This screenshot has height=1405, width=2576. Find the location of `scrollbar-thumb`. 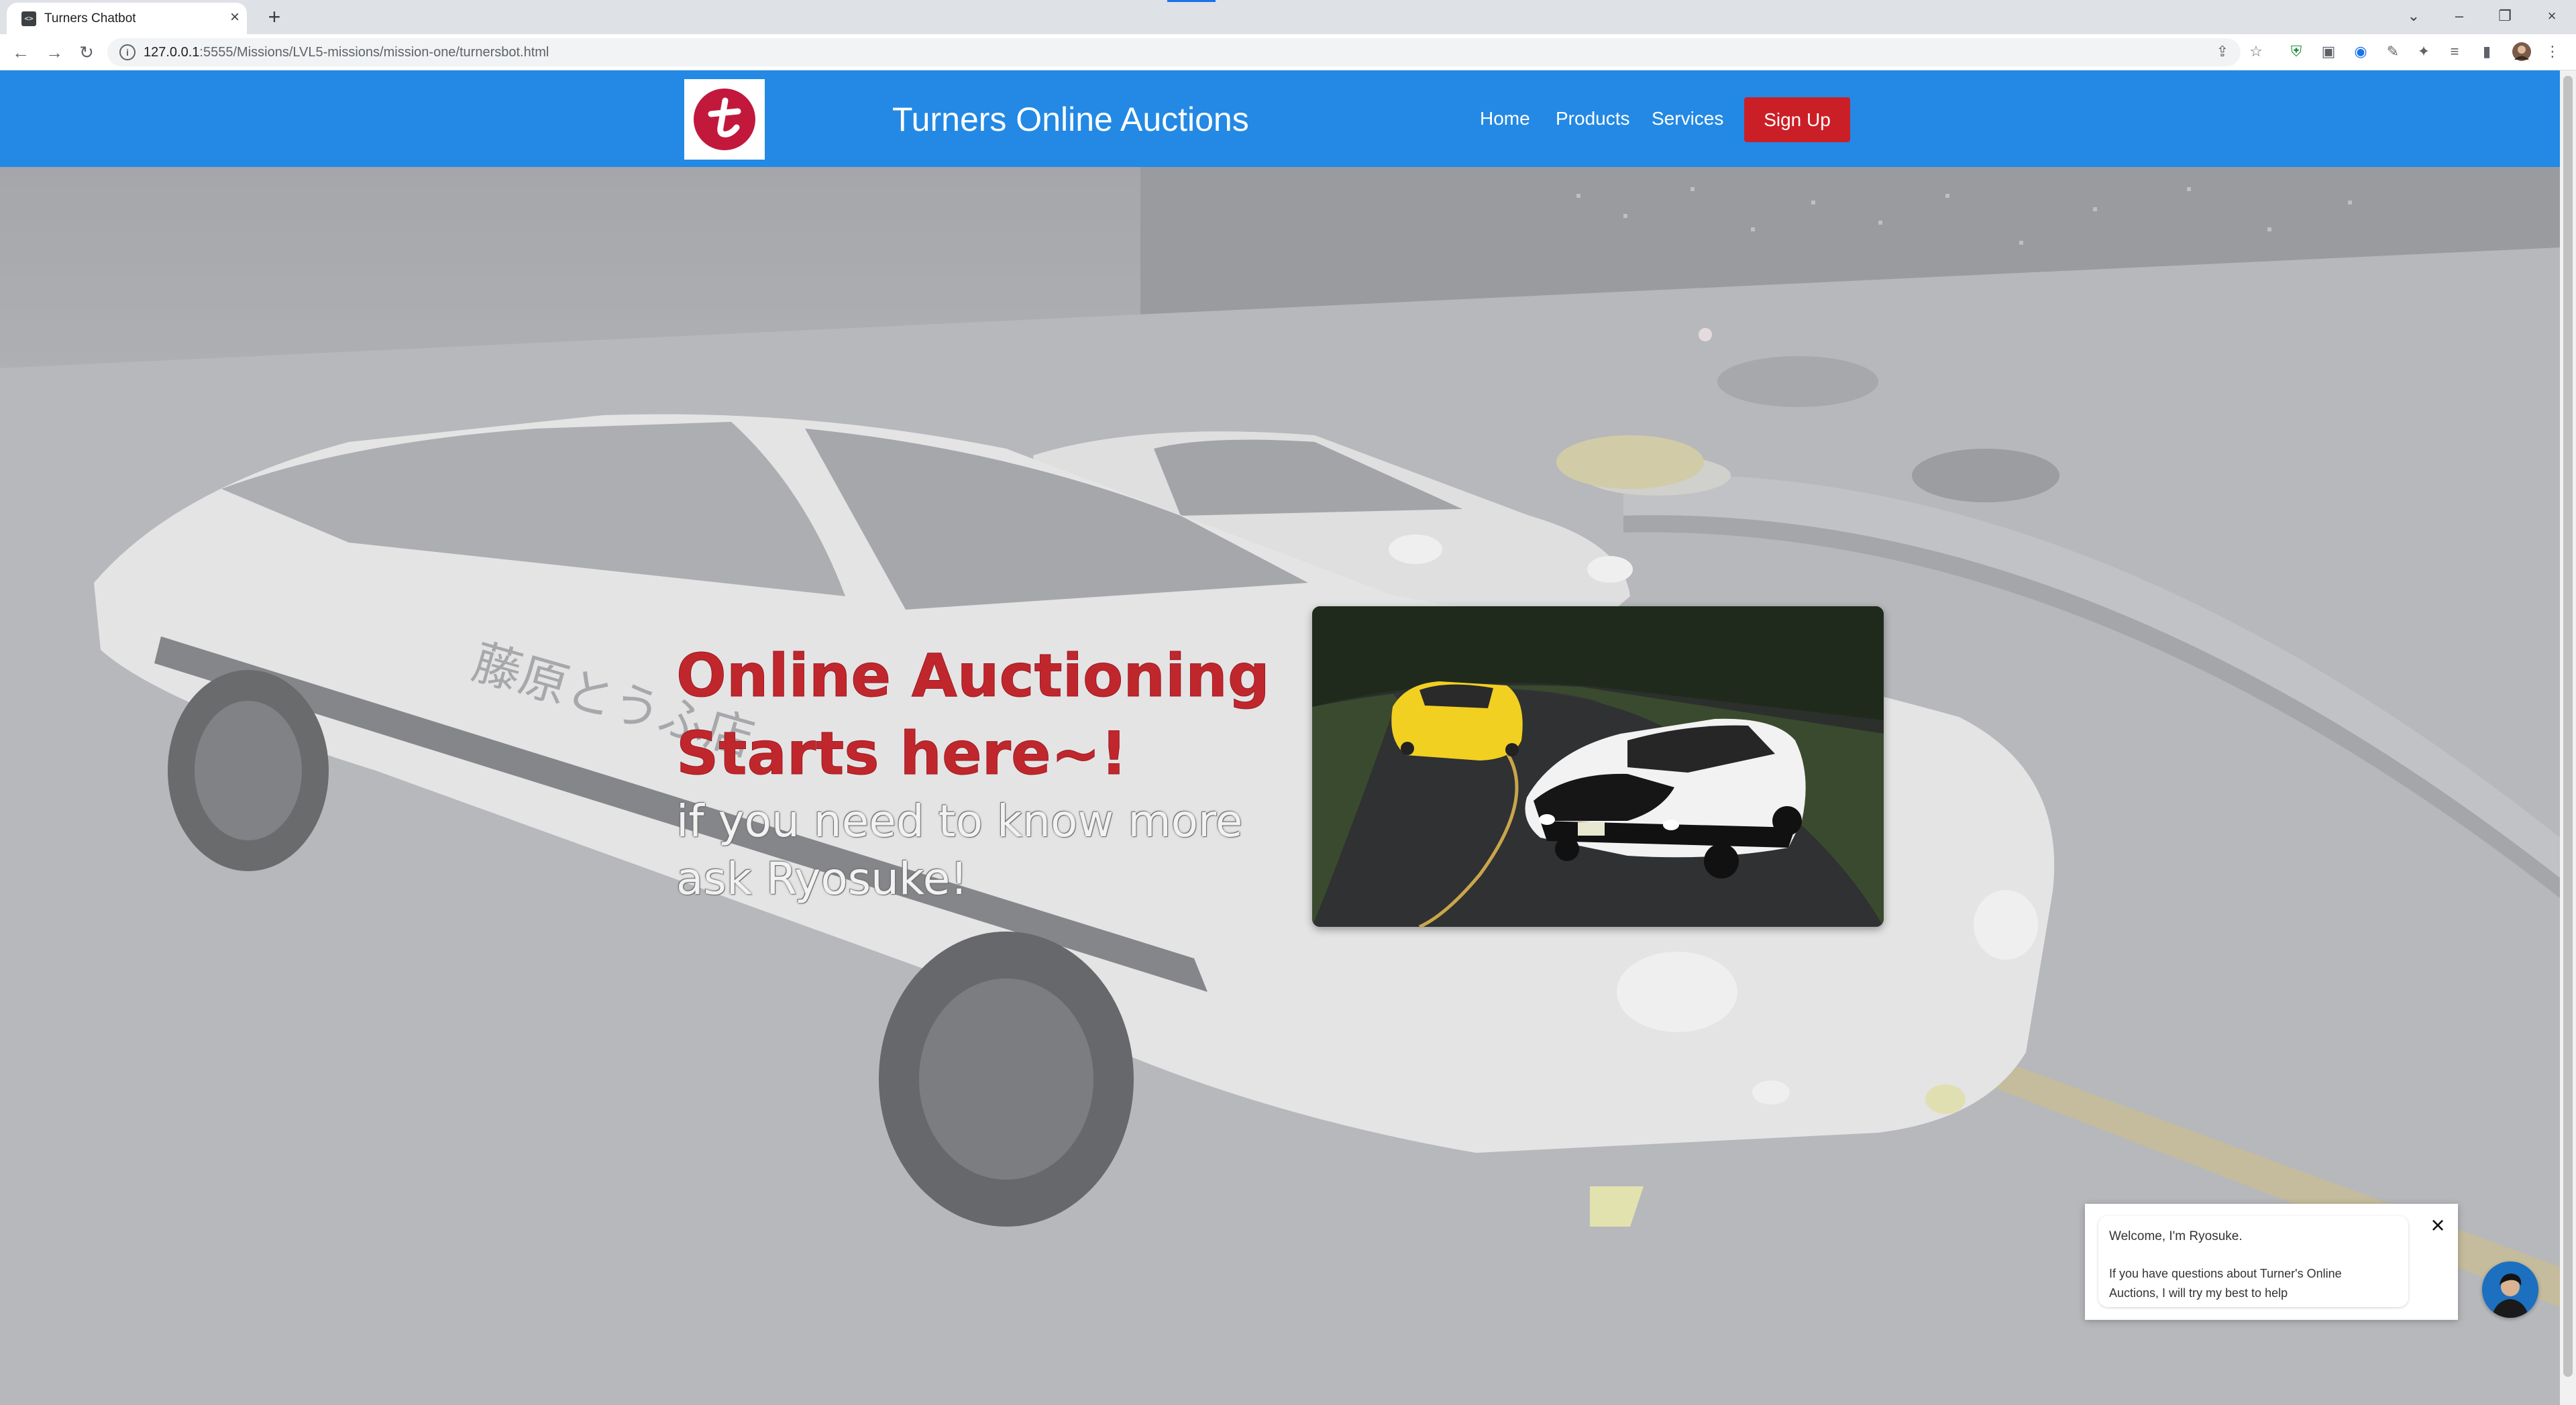

scrollbar-thumb is located at coordinates (2568, 726).